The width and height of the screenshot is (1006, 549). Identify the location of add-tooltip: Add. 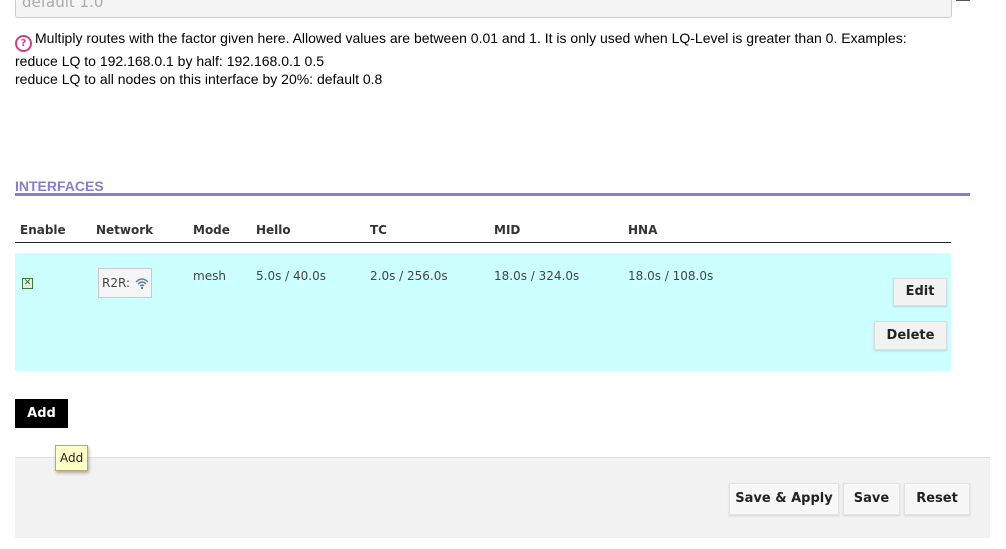
(72, 458).